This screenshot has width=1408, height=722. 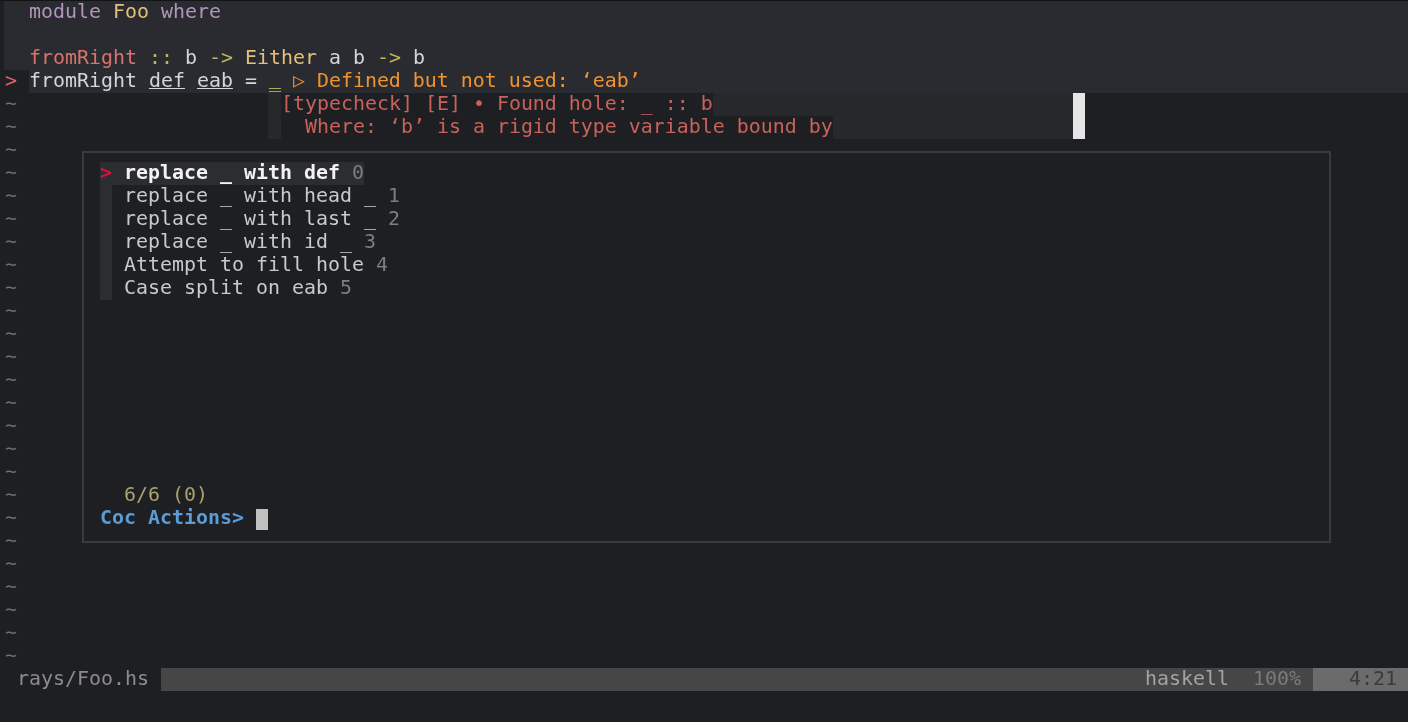 What do you see at coordinates (557, 127) in the screenshot?
I see `diagnostic-message: Where: ‘b’ is a rigid type variable bound by` at bounding box center [557, 127].